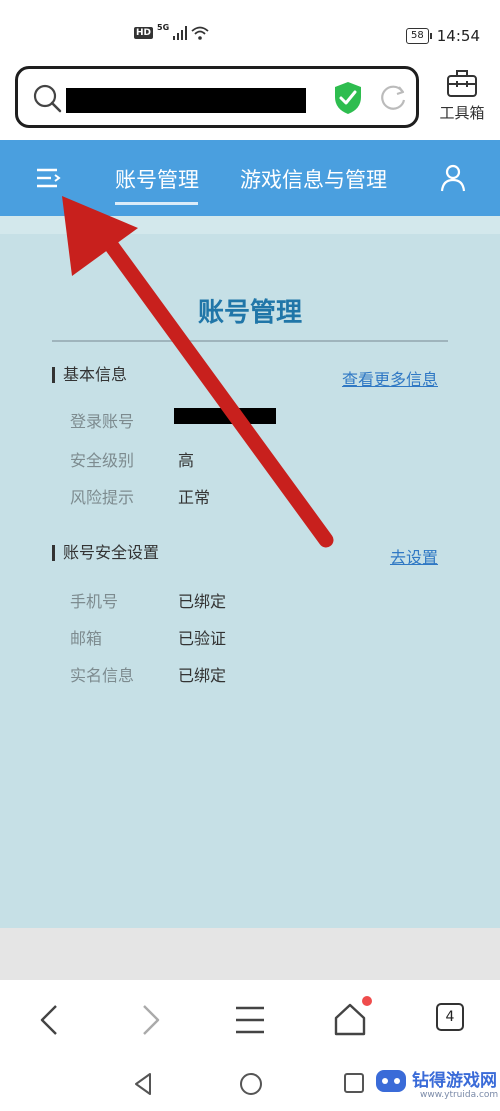  Describe the element at coordinates (367, 1001) in the screenshot. I see `notification-dot` at that location.